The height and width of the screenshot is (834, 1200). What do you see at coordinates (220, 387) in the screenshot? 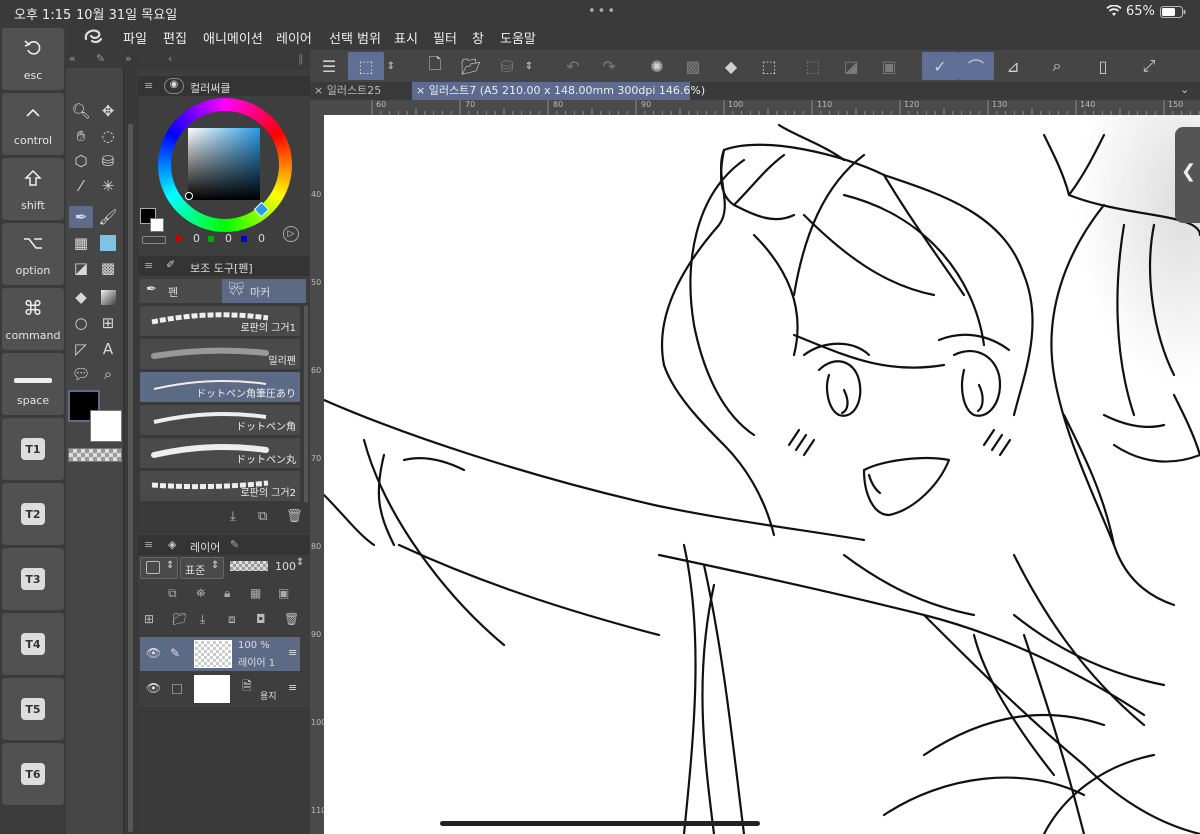
I see `brush-item-selected: ドットペン角筆圧あり` at bounding box center [220, 387].